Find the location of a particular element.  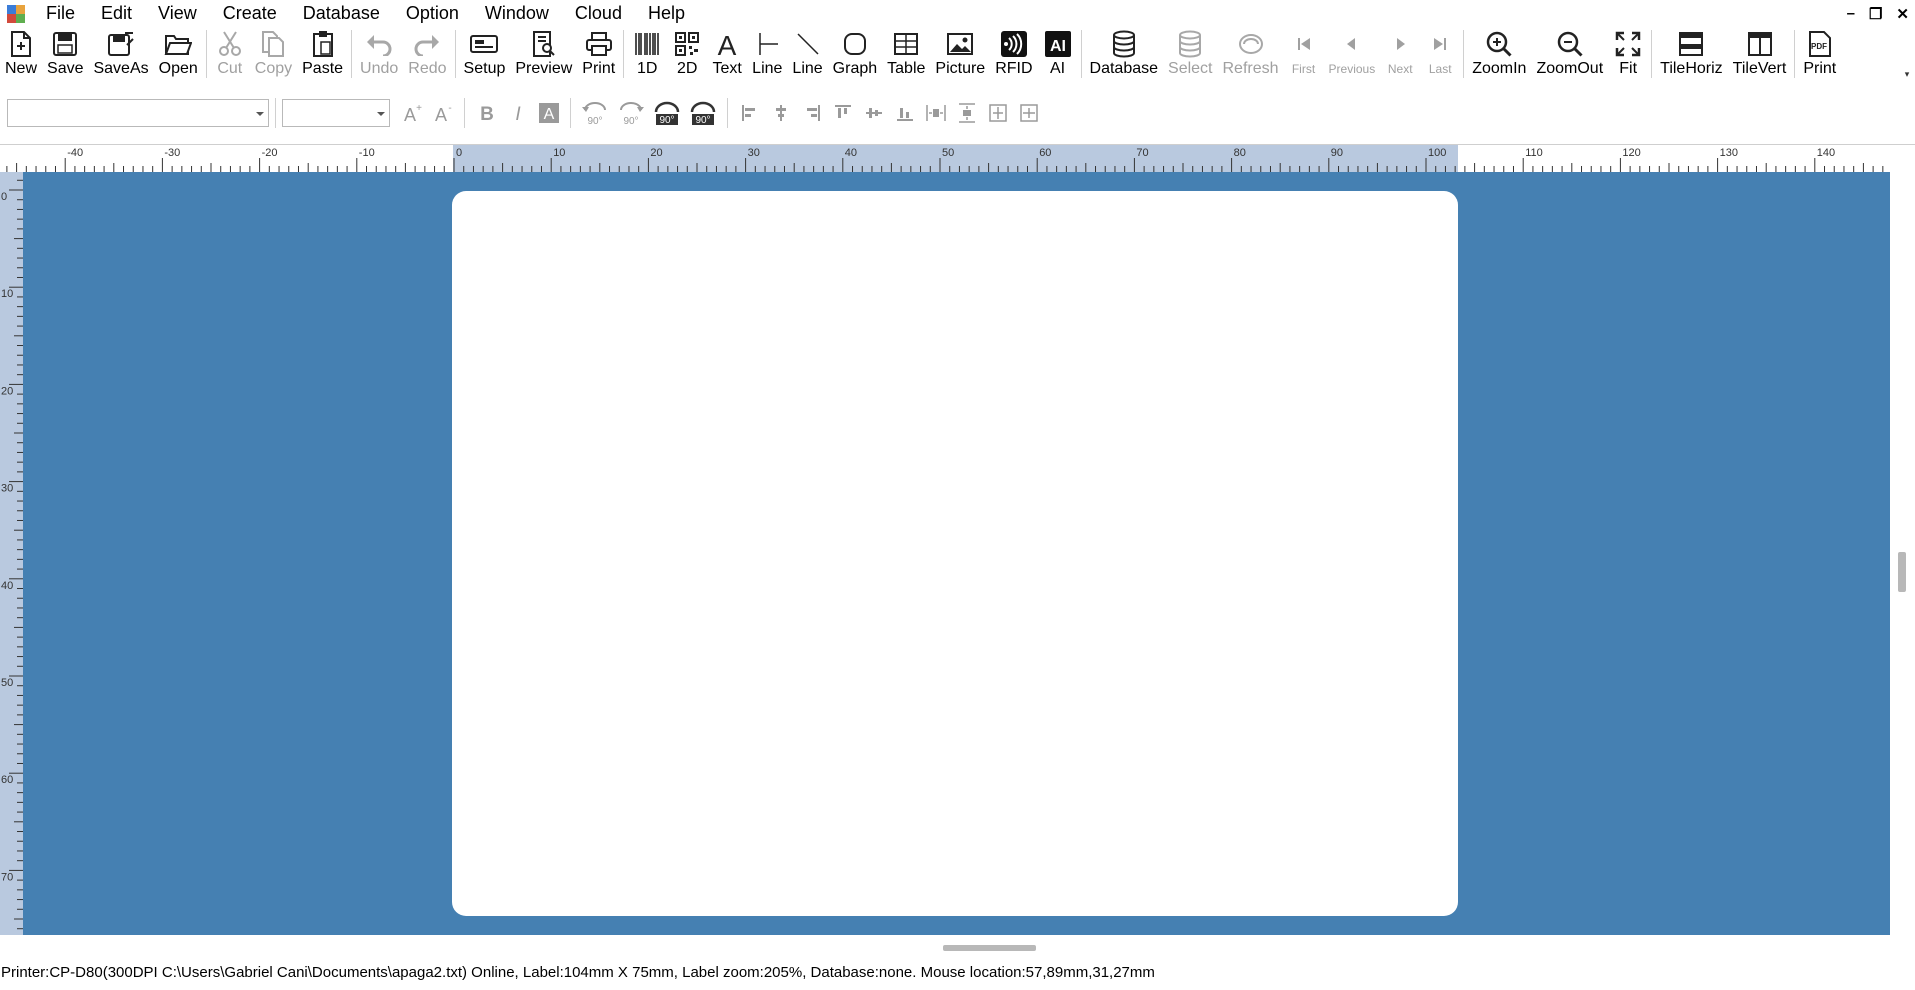

barcode-2d-button: 2D is located at coordinates (687, 53).